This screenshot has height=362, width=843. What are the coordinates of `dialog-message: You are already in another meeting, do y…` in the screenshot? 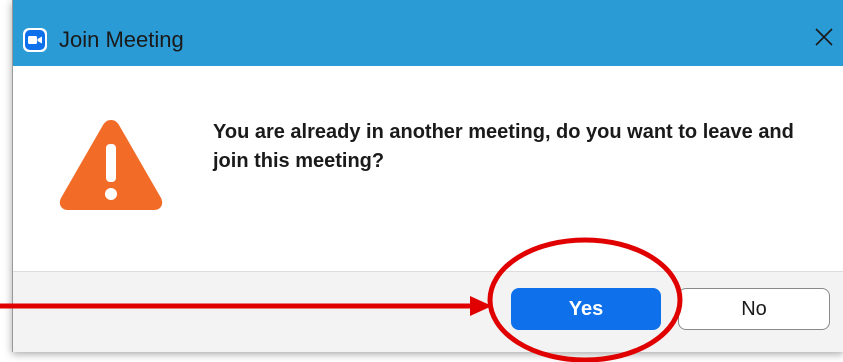 It's located at (503, 146).